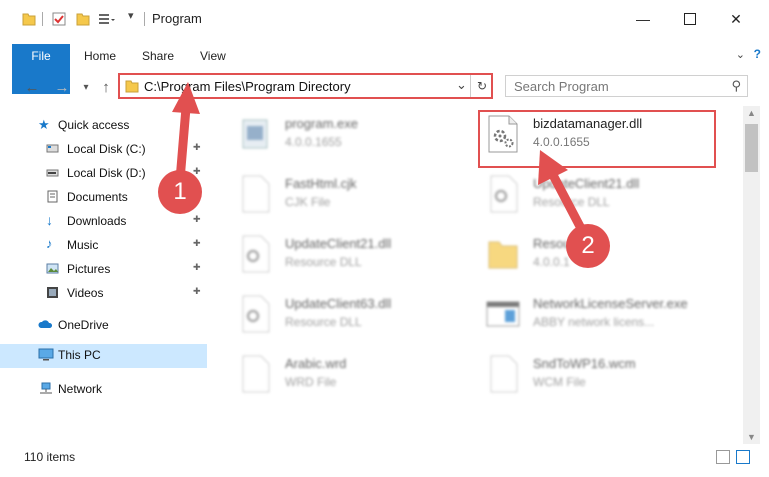 This screenshot has height=477, width=769. I want to click on search-icon: ⚲, so click(736, 85).